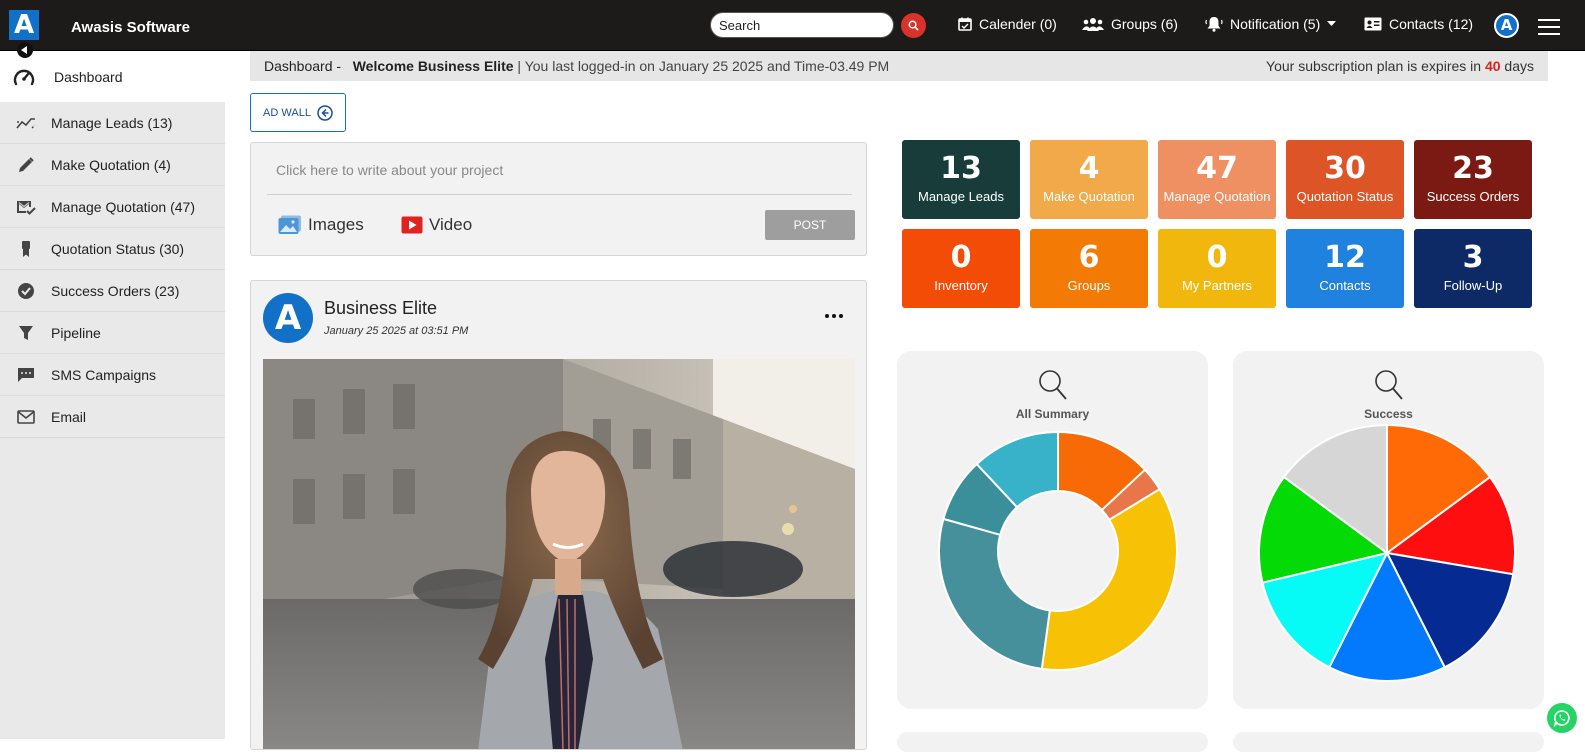 This screenshot has width=1585, height=752. Describe the element at coordinates (1007, 24) in the screenshot. I see `nav-calendar: Calender (0)` at that location.